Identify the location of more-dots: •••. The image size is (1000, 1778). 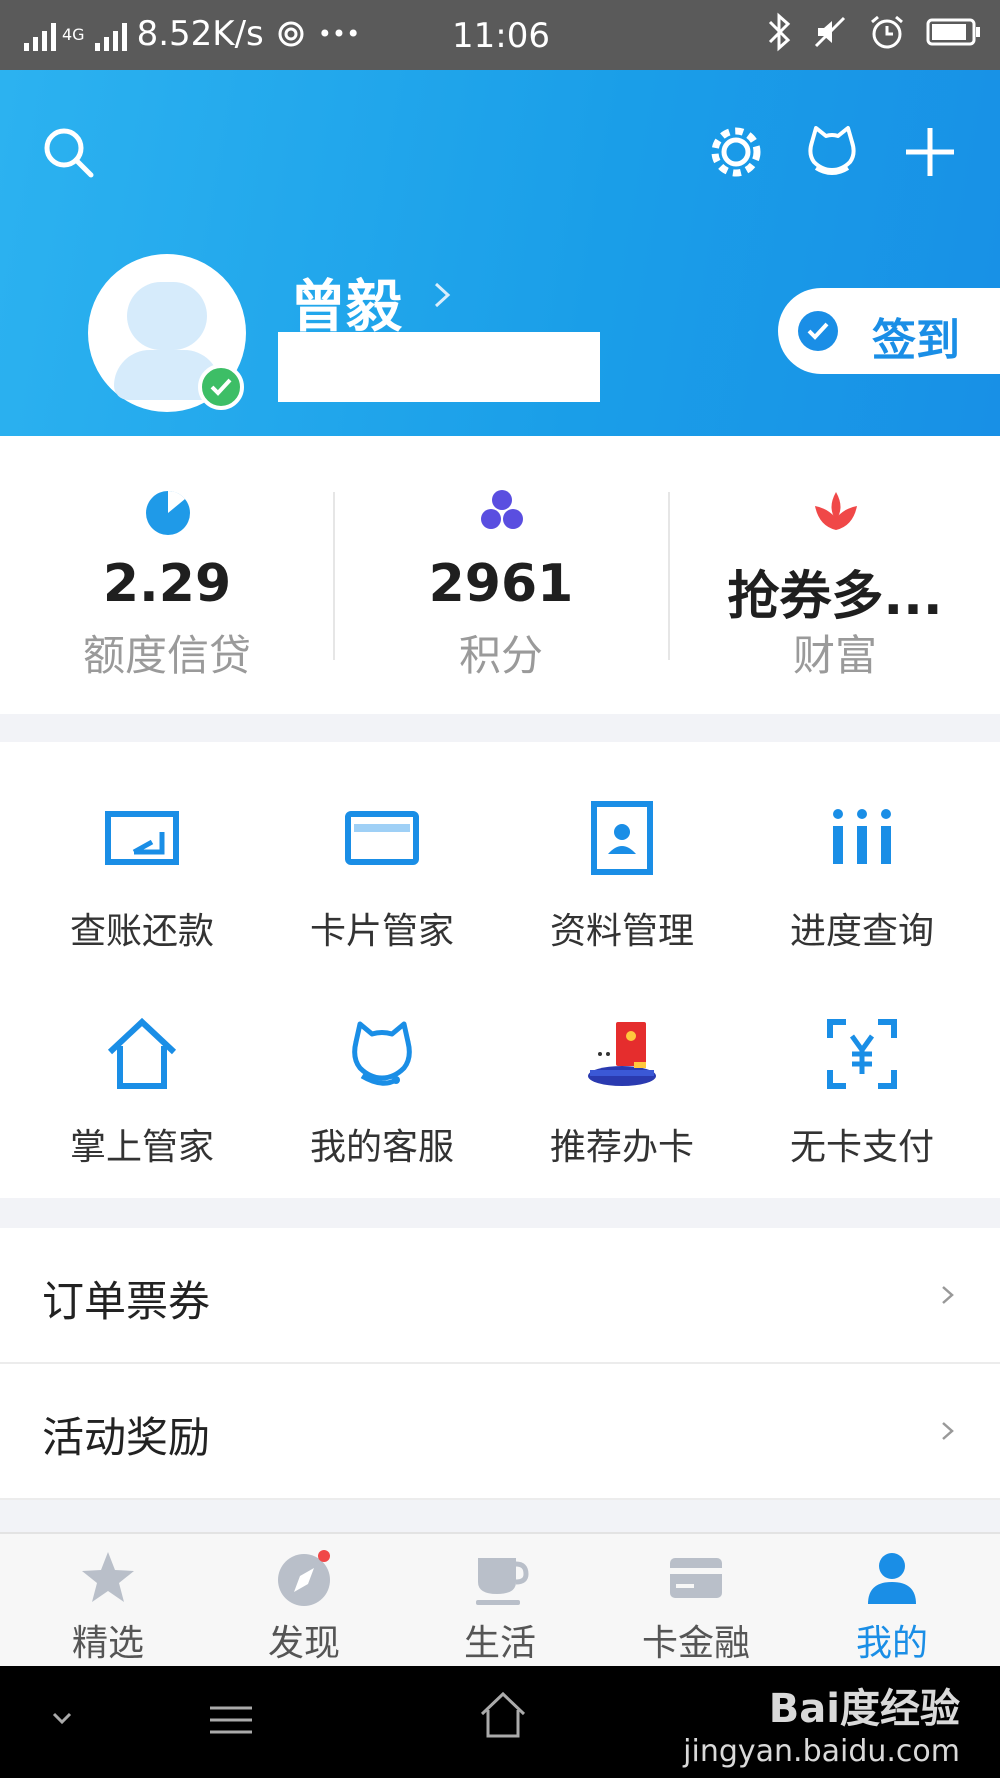
(339, 34).